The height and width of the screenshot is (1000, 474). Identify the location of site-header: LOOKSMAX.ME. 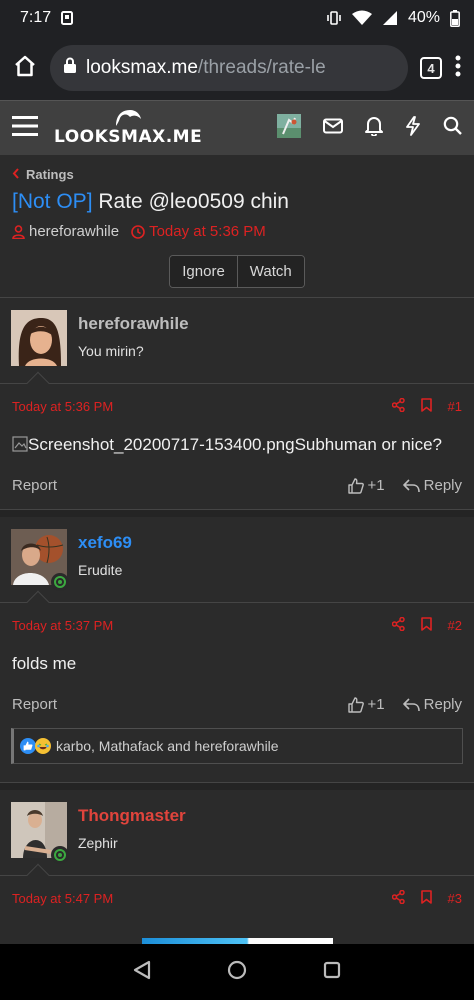
(237, 127).